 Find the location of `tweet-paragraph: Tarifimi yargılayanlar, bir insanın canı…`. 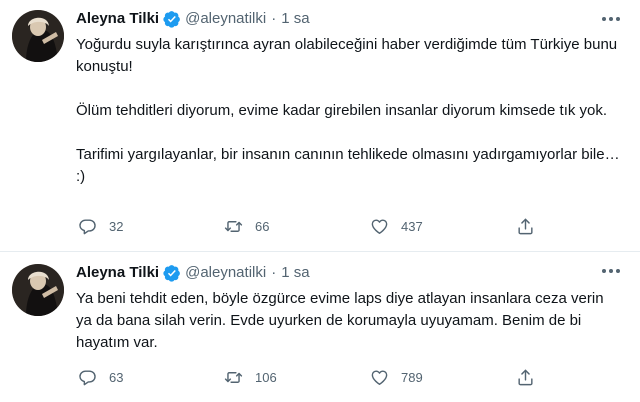

tweet-paragraph: Tarifimi yargılayanlar, bir insanın canı… is located at coordinates (348, 165).